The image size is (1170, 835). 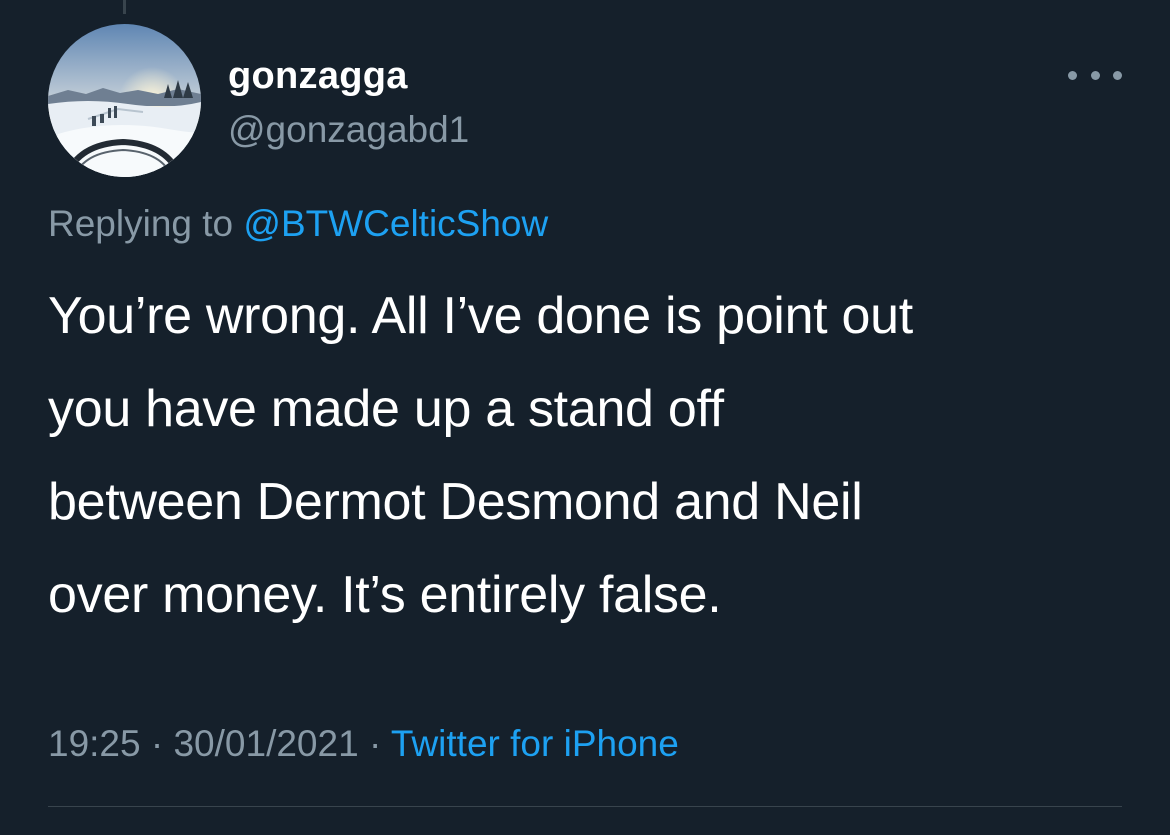 I want to click on tweet-metadata: 19:25 · 30/01/2021 · Twitter for iPhone, so click(x=363, y=744).